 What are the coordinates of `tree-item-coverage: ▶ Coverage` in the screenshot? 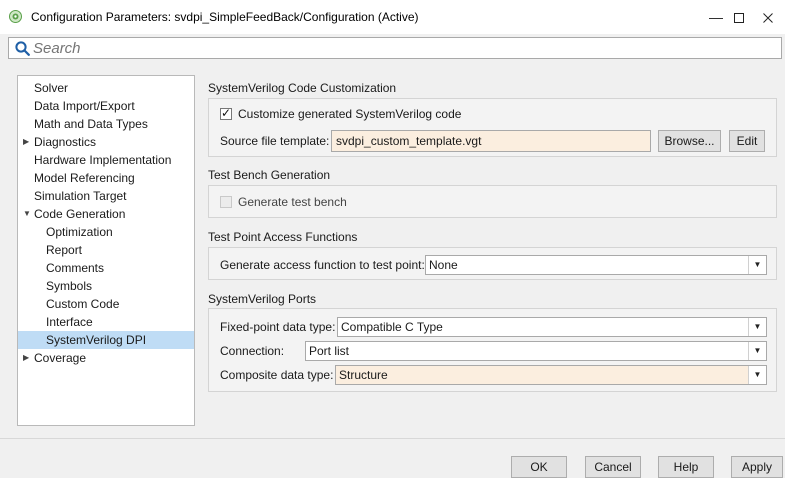 It's located at (106, 358).